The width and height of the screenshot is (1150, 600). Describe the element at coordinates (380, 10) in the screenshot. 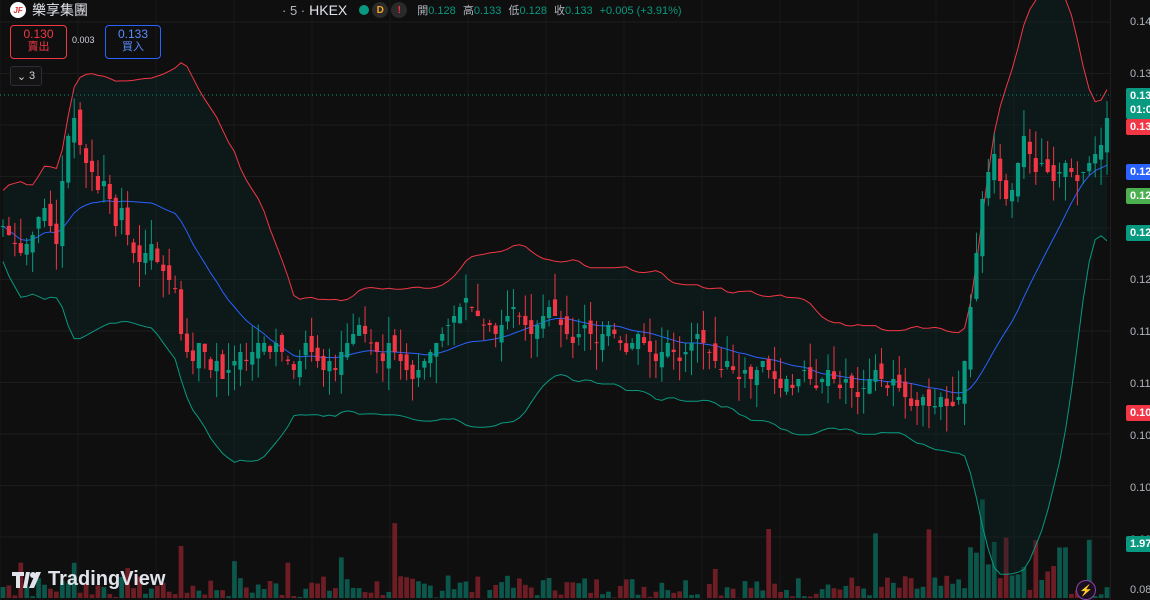

I see `delayed-data-badge: D` at that location.